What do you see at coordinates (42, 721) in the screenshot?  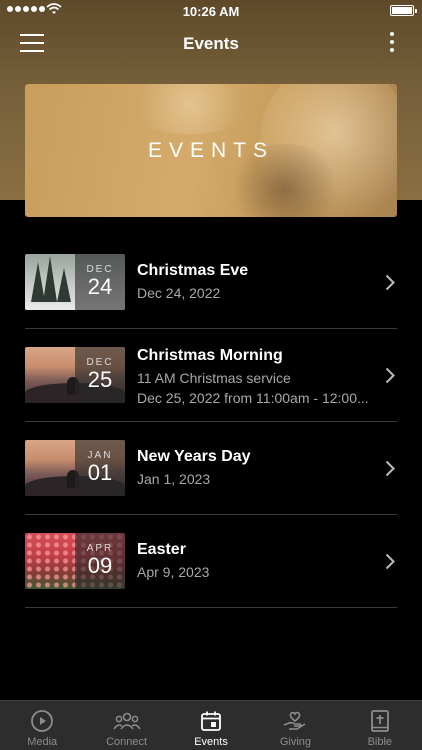 I see `play-circle-icon` at bounding box center [42, 721].